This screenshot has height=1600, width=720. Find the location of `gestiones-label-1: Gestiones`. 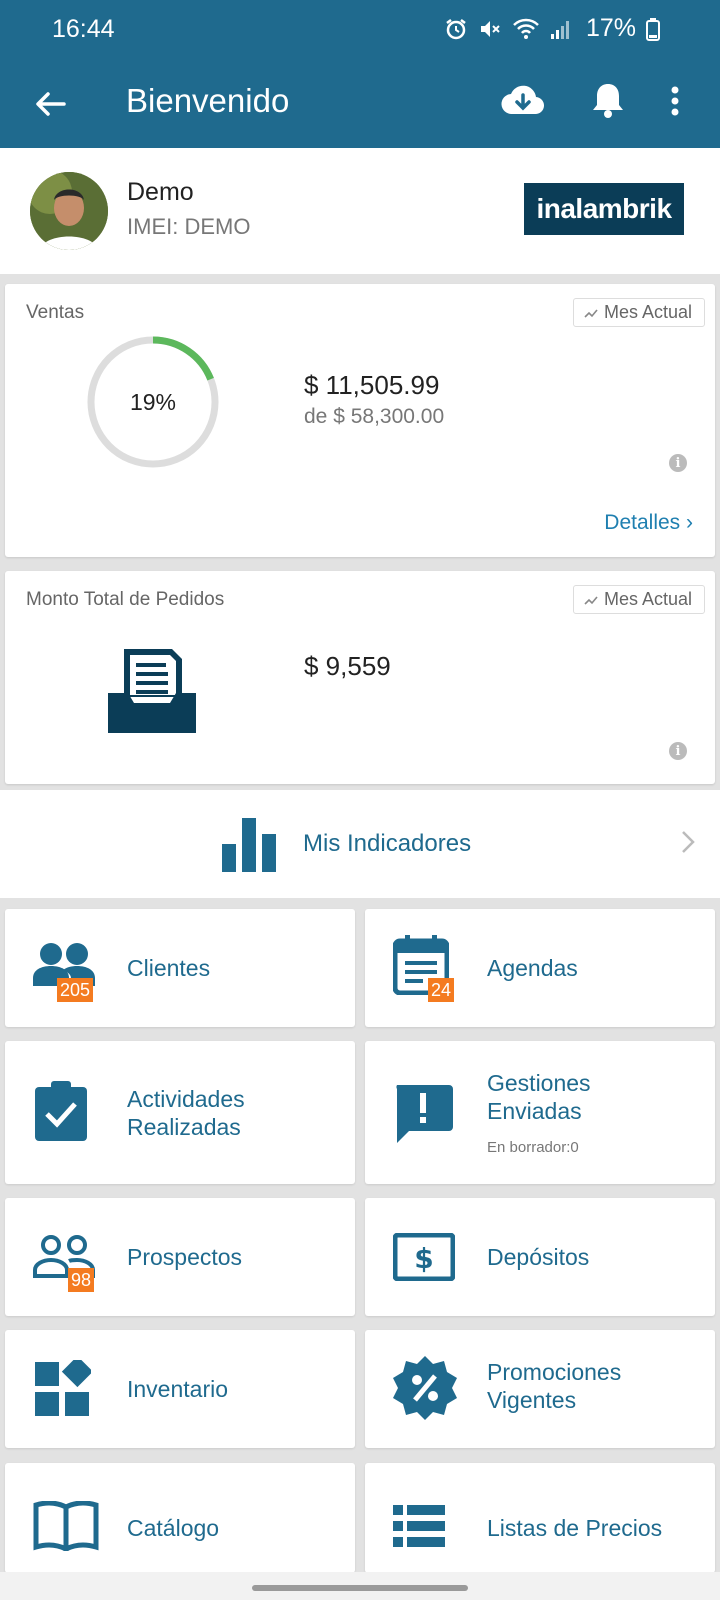

gestiones-label-1: Gestiones is located at coordinates (539, 1083).